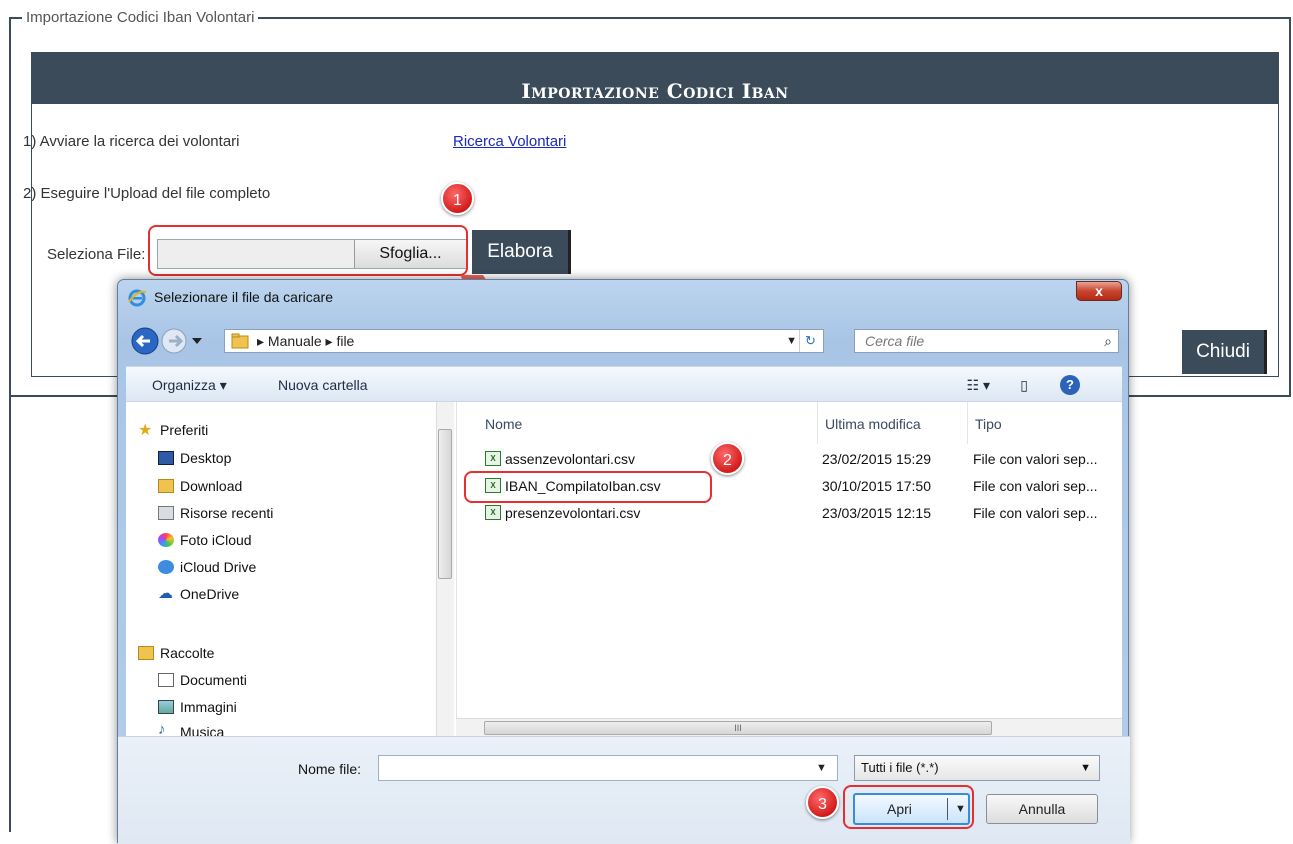 This screenshot has width=1293, height=844. I want to click on horizontal-scrollbar: III, so click(789, 727).